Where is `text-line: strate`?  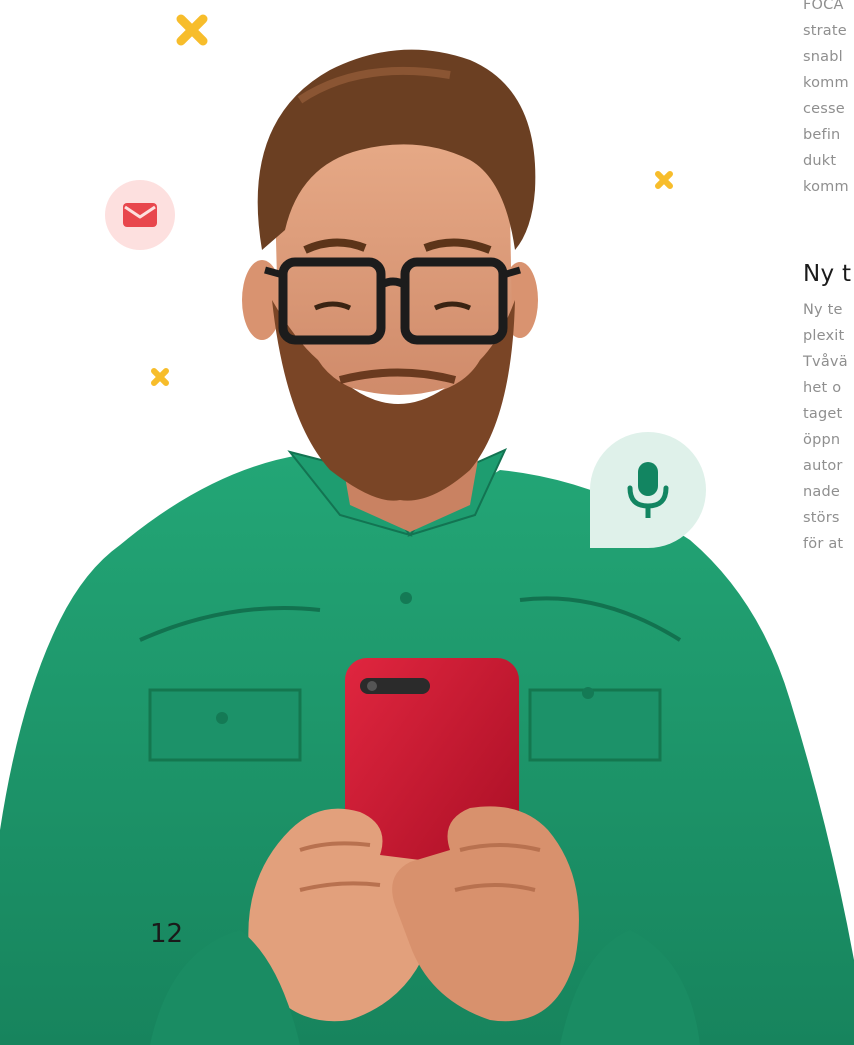 text-line: strate is located at coordinates (825, 31).